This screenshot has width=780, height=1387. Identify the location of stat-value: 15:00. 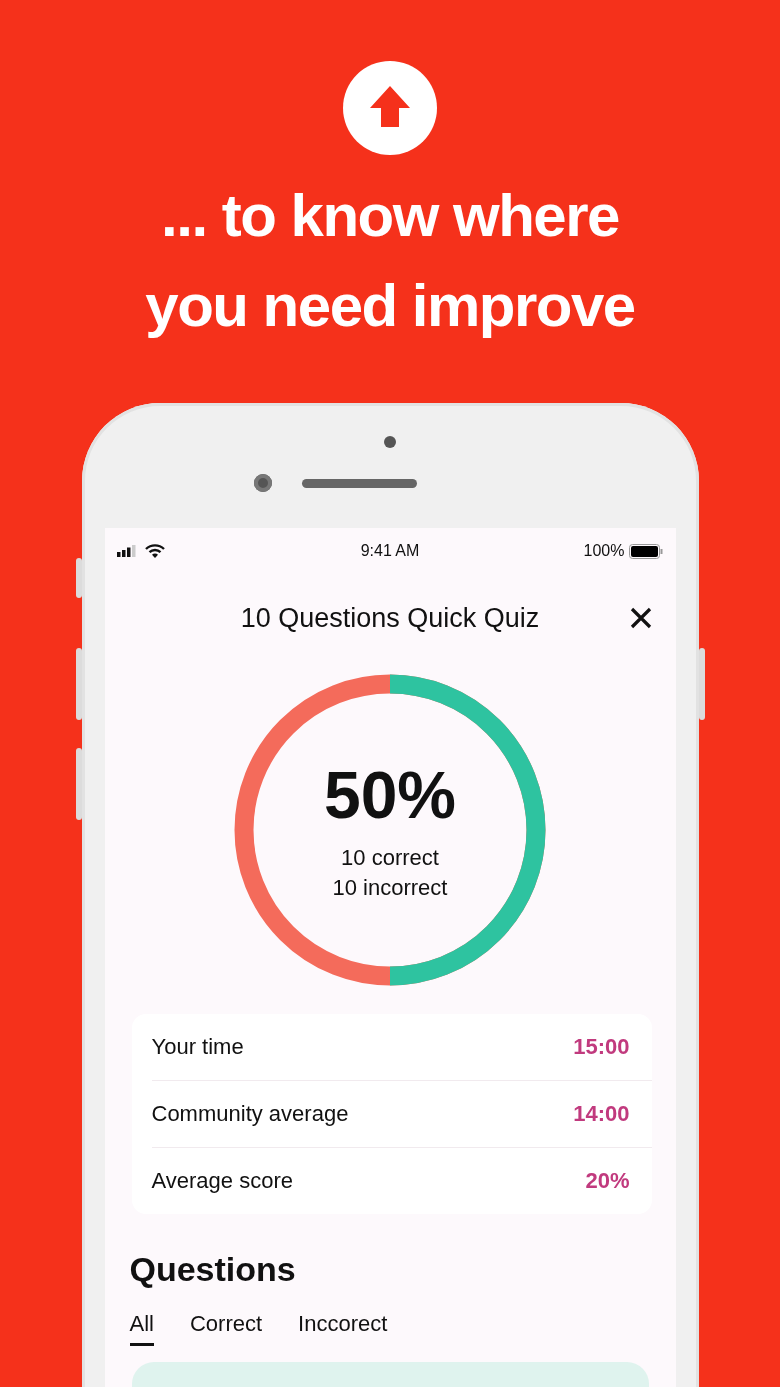
(601, 1047).